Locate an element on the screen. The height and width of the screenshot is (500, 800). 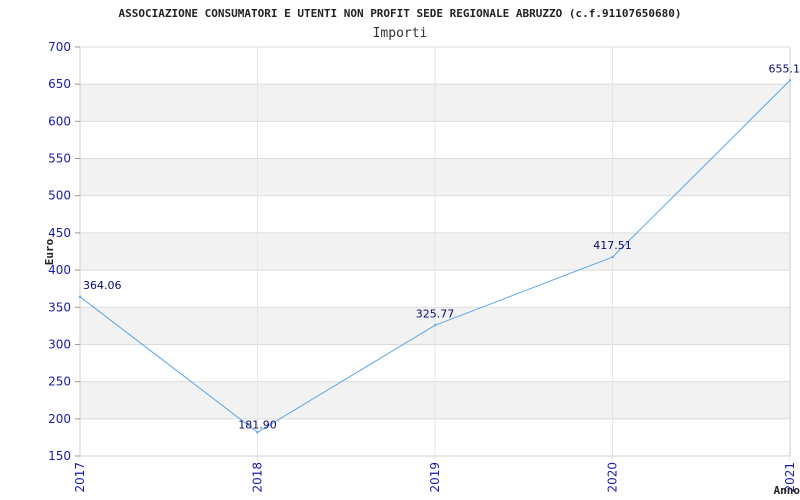
y-tick-label: 250 is located at coordinates (59, 382).